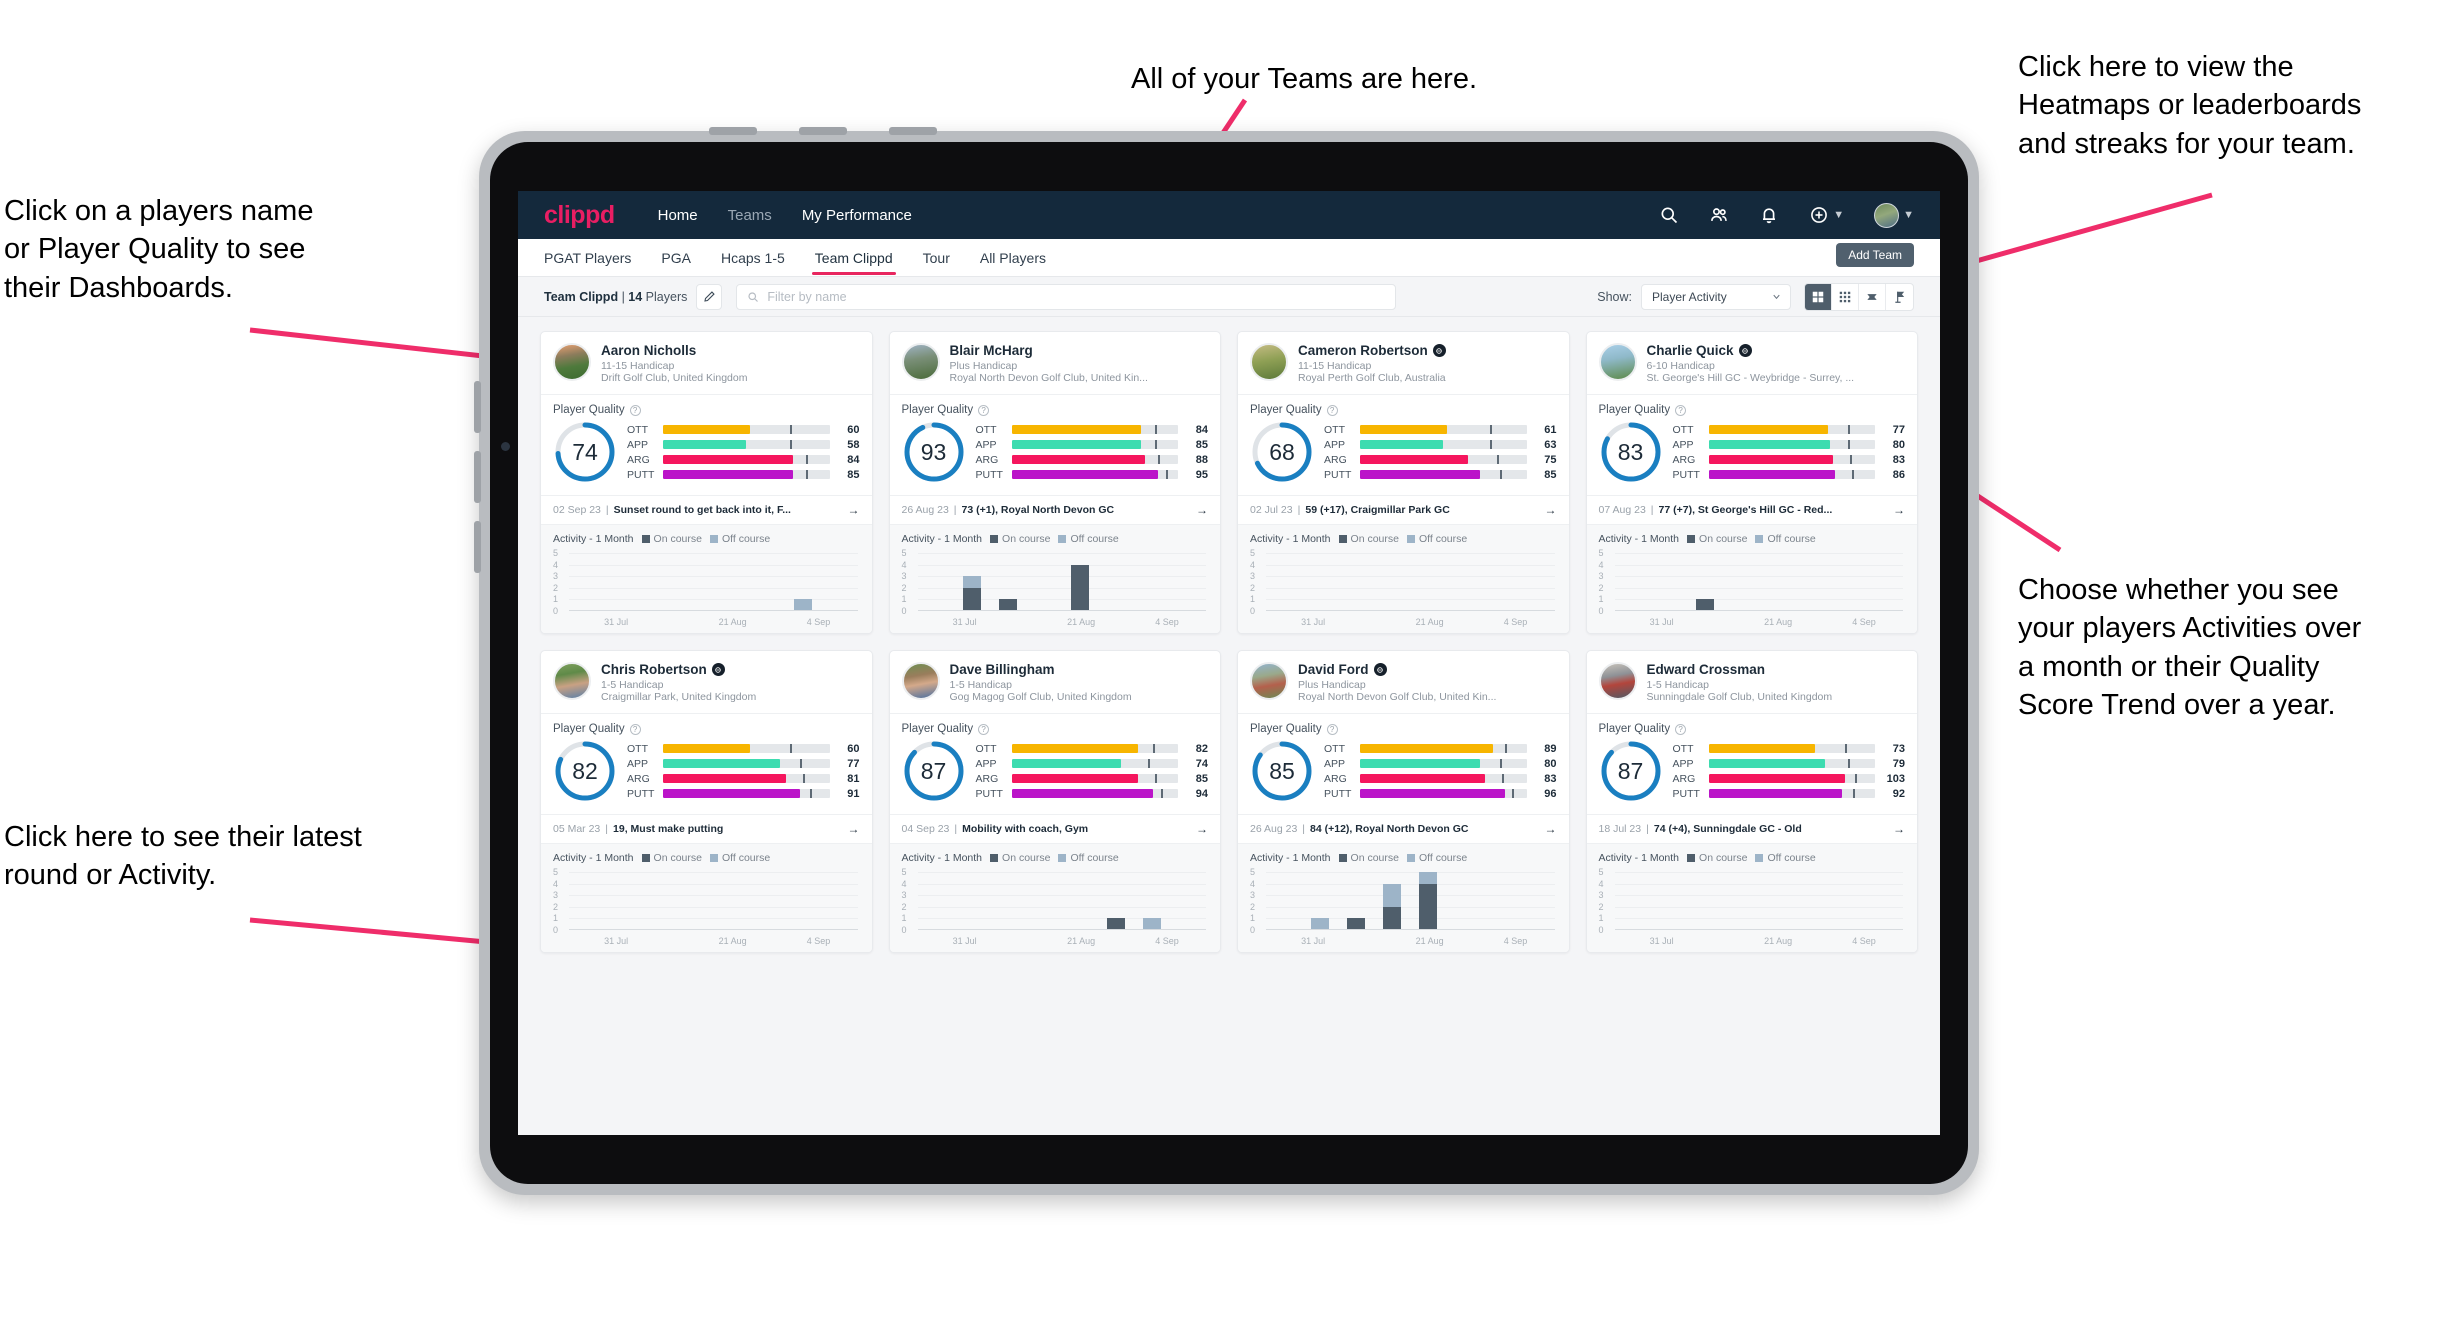 The height and width of the screenshot is (1319, 2452). I want to click on nav-link-teams: Teams, so click(750, 215).